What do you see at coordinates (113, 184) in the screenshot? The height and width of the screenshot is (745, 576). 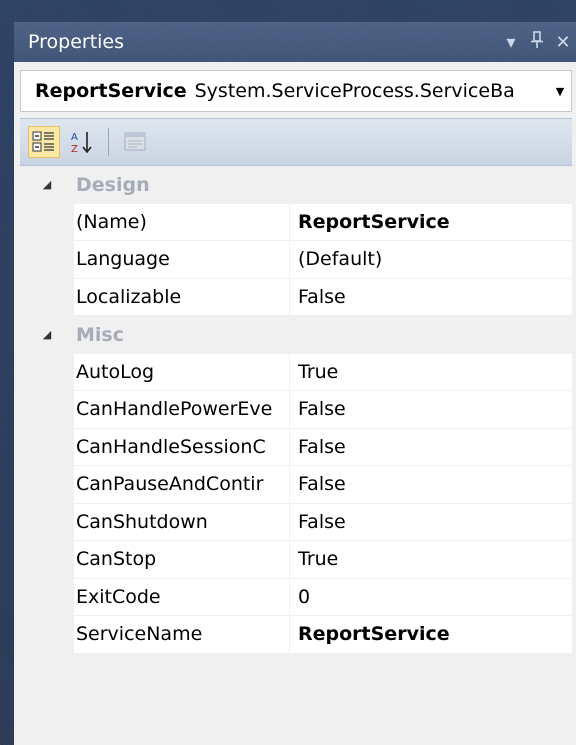 I see `category-label: Design` at bounding box center [113, 184].